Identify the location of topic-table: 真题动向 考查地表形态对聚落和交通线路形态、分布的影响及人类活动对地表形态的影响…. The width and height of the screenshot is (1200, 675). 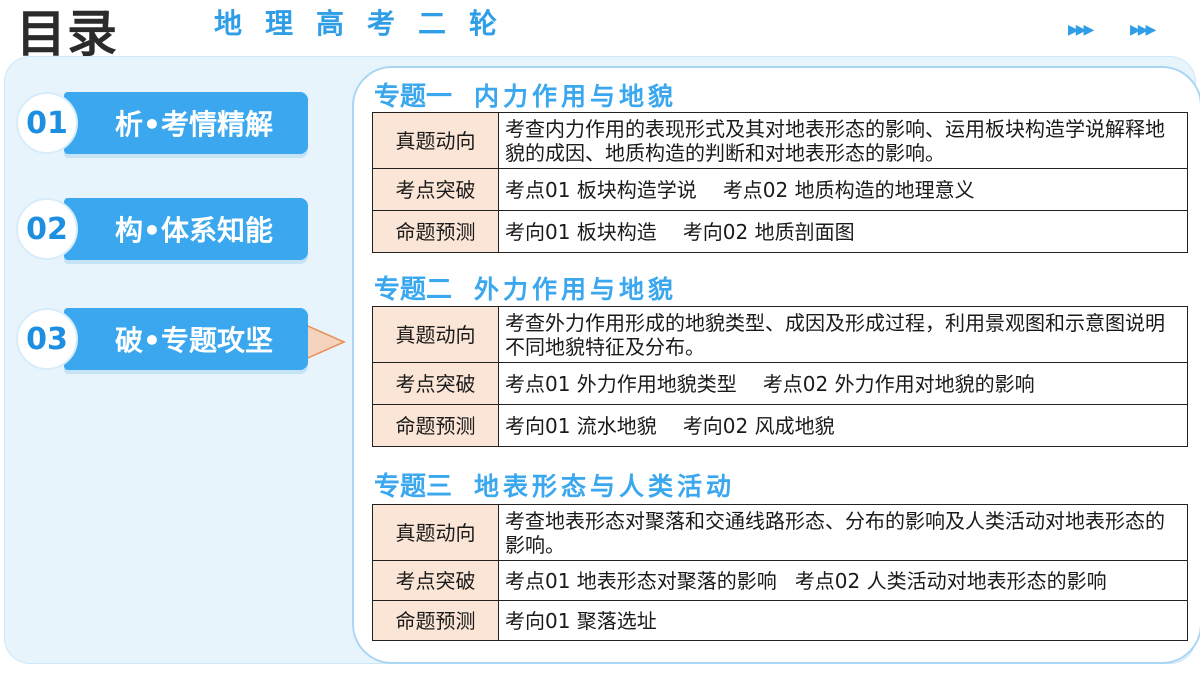
(780, 572).